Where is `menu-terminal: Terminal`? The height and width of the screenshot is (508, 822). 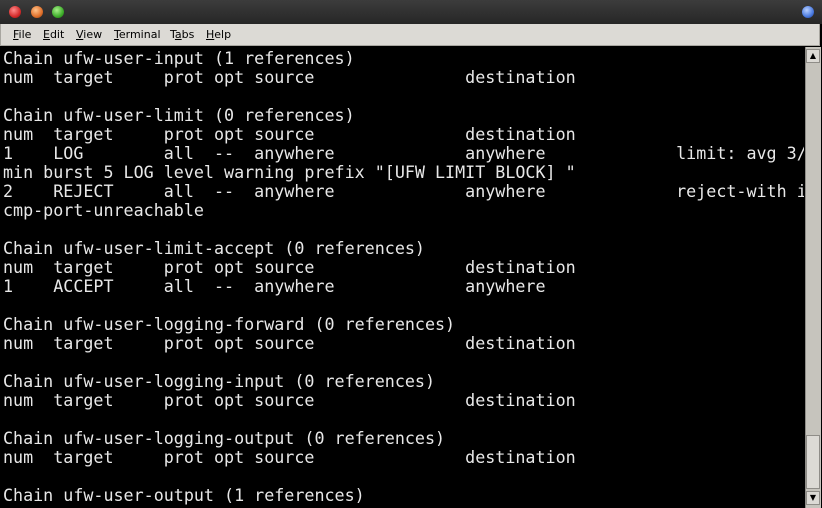
menu-terminal: Terminal is located at coordinates (137, 34).